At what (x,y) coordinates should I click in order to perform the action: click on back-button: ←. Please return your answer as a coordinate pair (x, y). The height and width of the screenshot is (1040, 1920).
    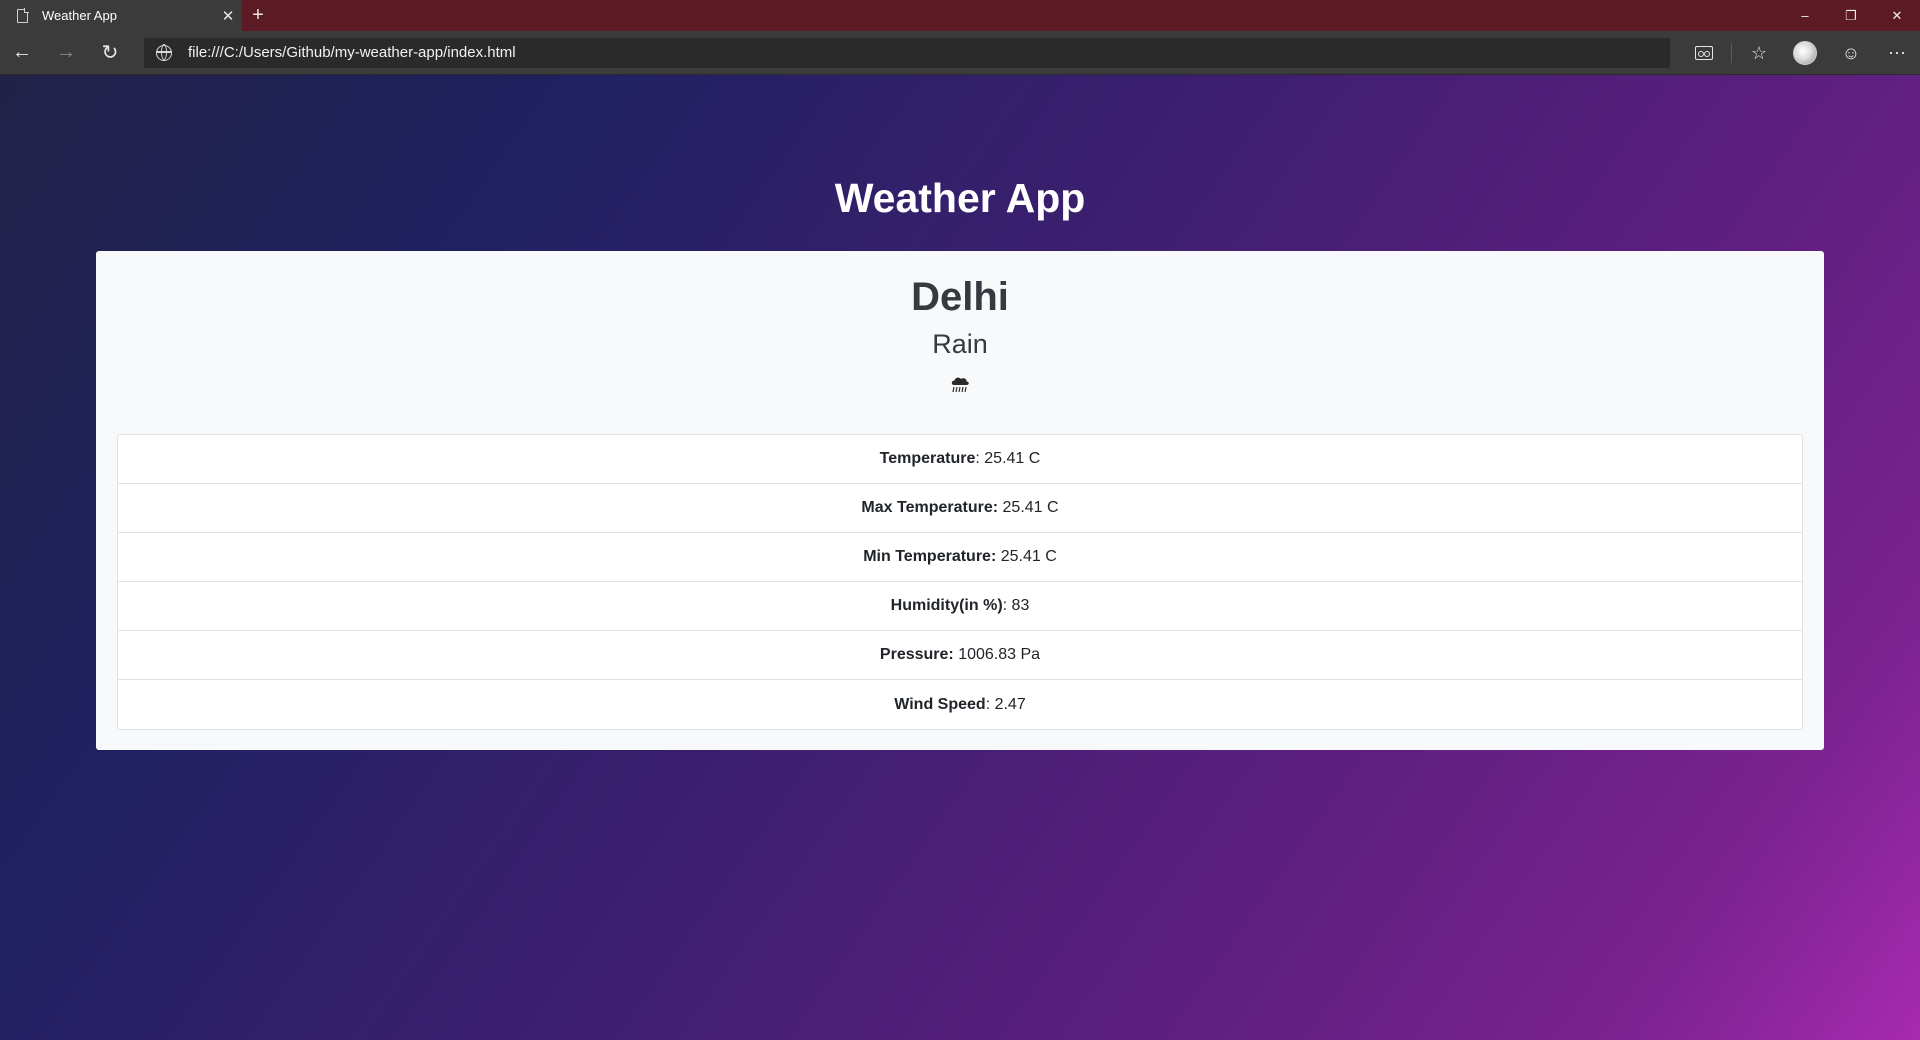
    Looking at the image, I should click on (22, 53).